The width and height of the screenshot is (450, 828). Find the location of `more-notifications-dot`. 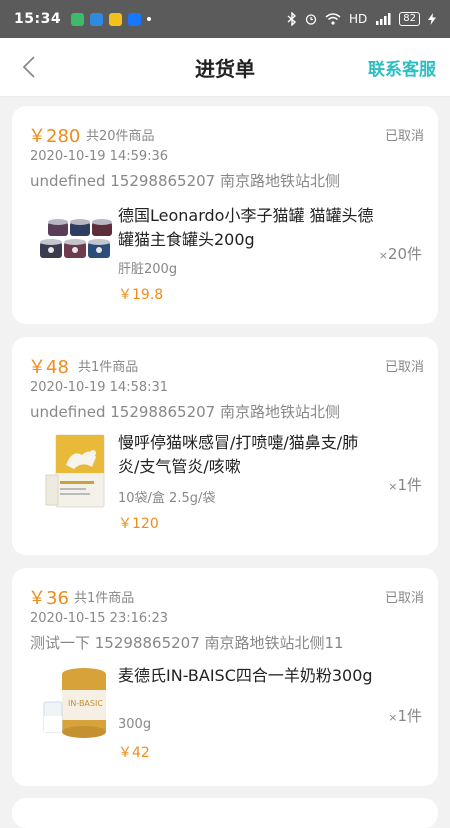

more-notifications-dot is located at coordinates (149, 19).